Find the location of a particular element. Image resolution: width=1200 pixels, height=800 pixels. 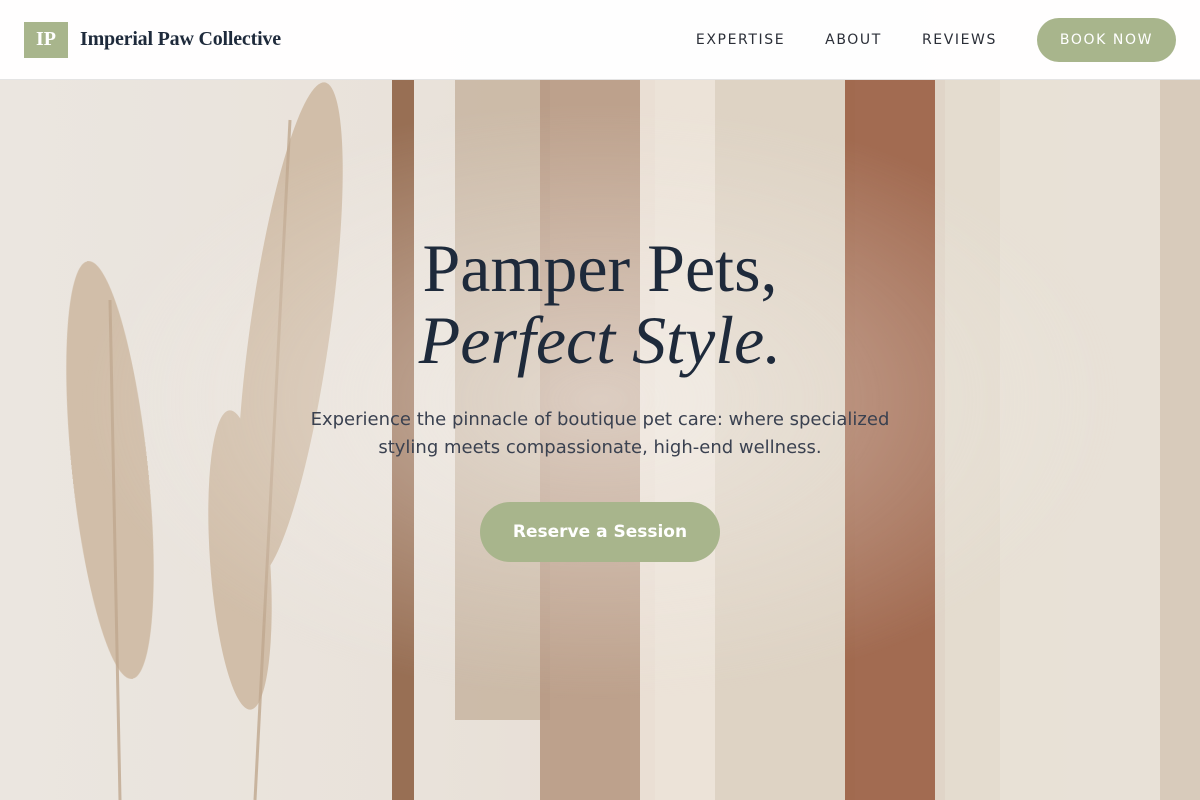

main-nav: EXPERTISE ABOUT REVIEWS BOOK NOW is located at coordinates (936, 39).